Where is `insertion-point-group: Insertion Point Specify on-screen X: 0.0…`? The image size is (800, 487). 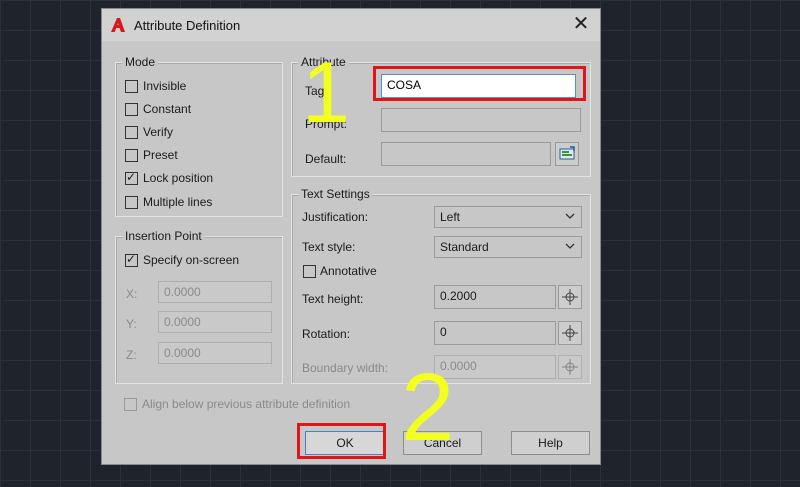
insertion-point-group: Insertion Point Specify on-screen X: 0.0… is located at coordinates (199, 306).